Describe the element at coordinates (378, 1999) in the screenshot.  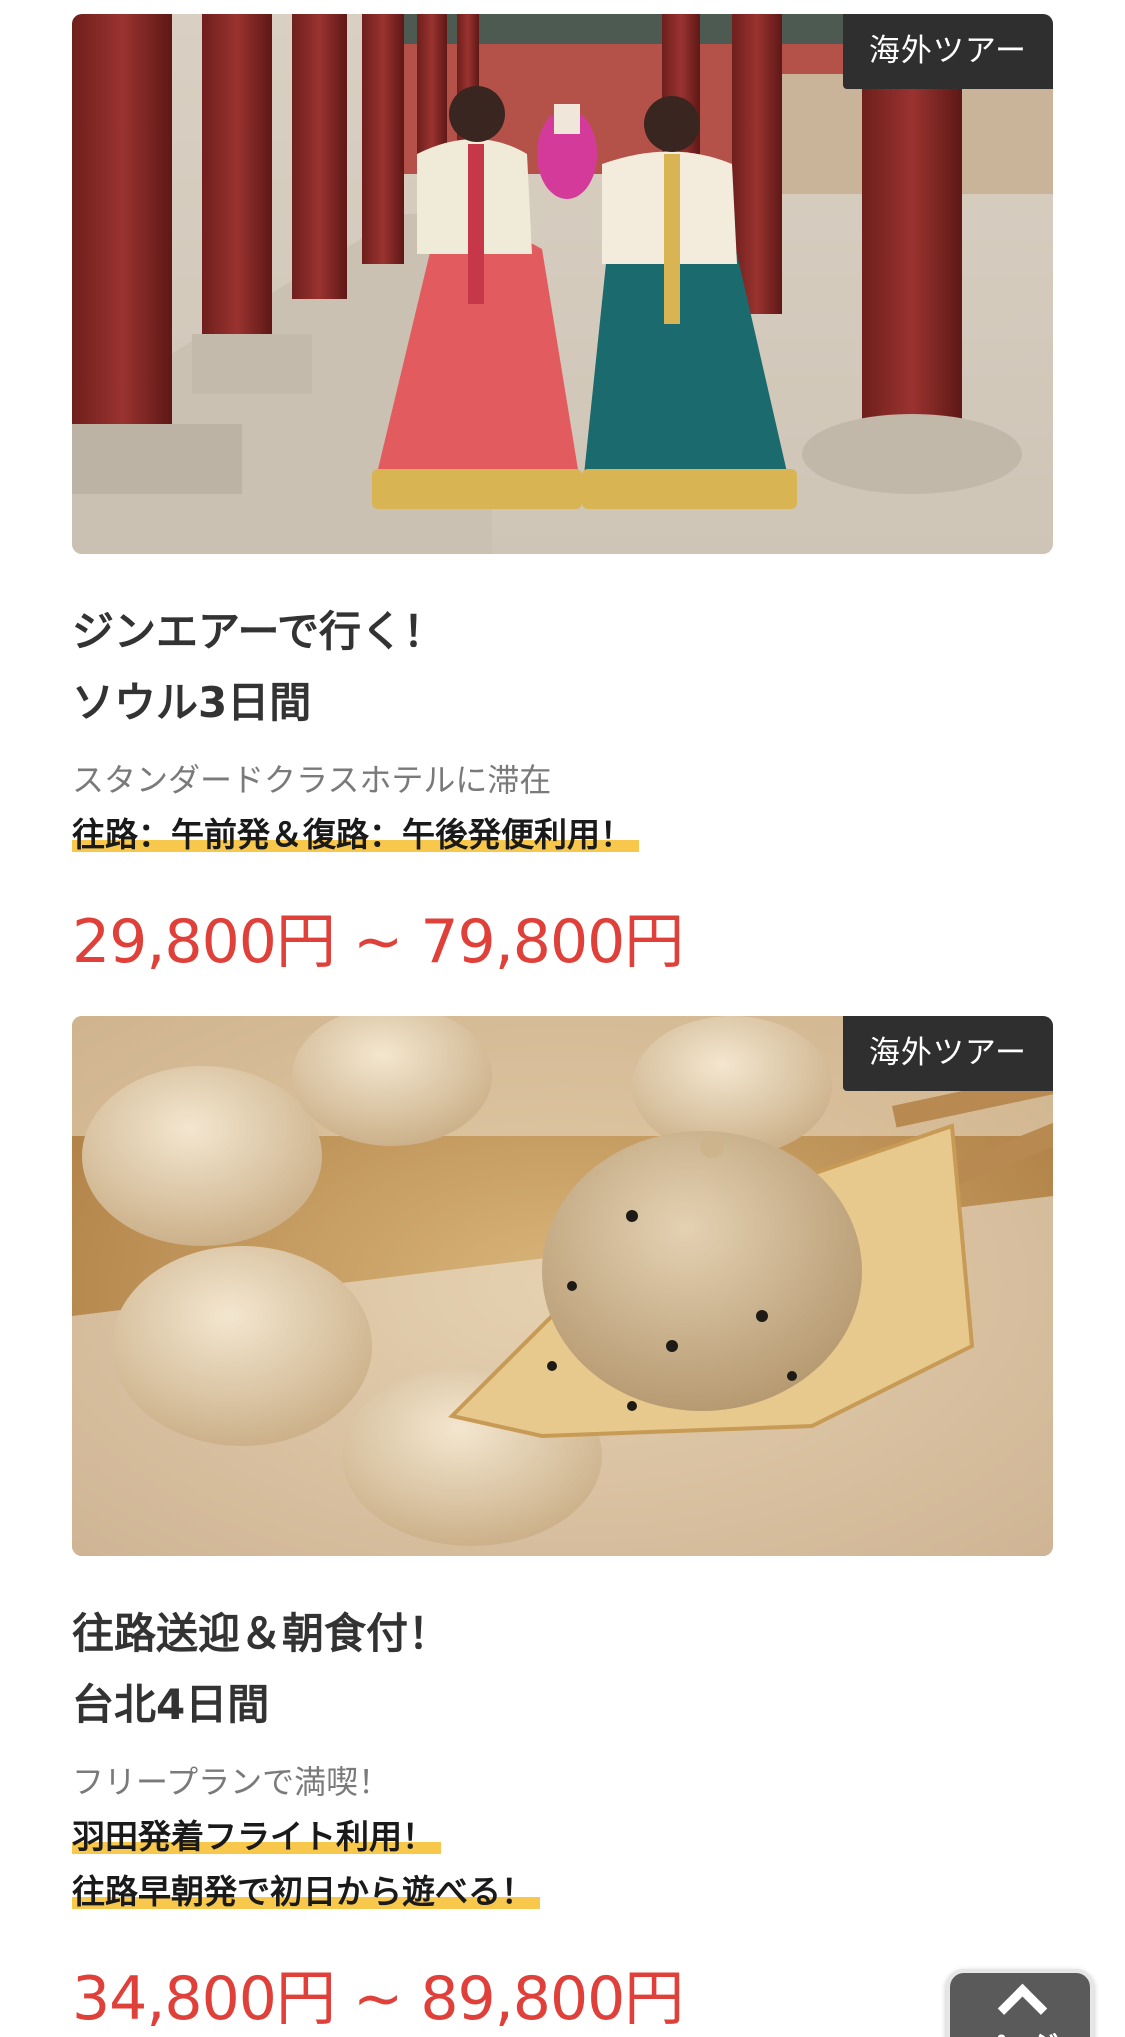
I see `tour-price: 34,800円 ~ 89,800円` at that location.